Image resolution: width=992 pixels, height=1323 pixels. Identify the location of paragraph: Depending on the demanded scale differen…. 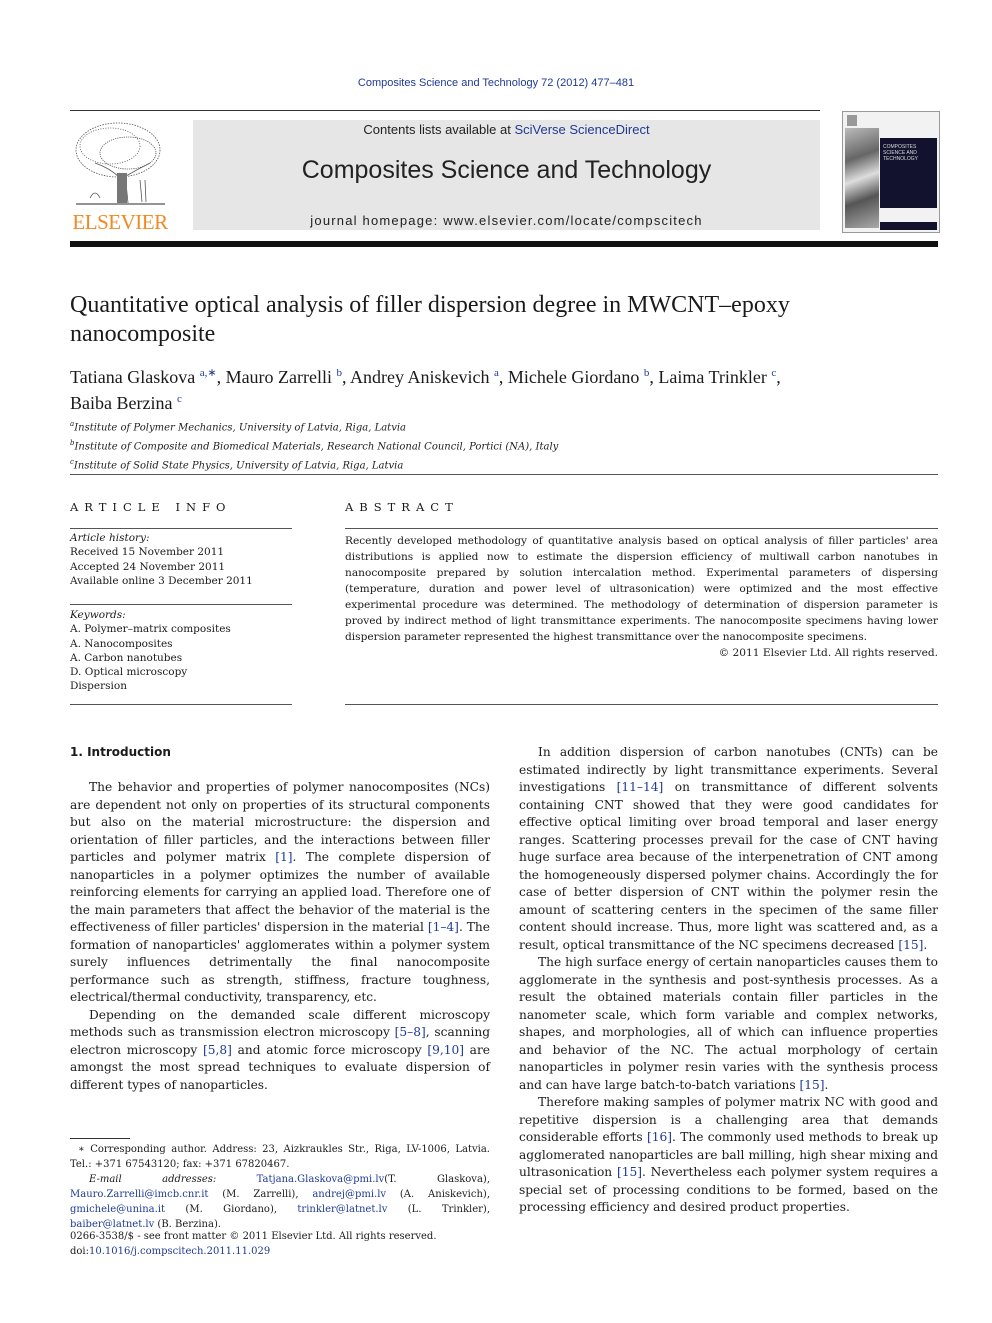
(280, 1051).